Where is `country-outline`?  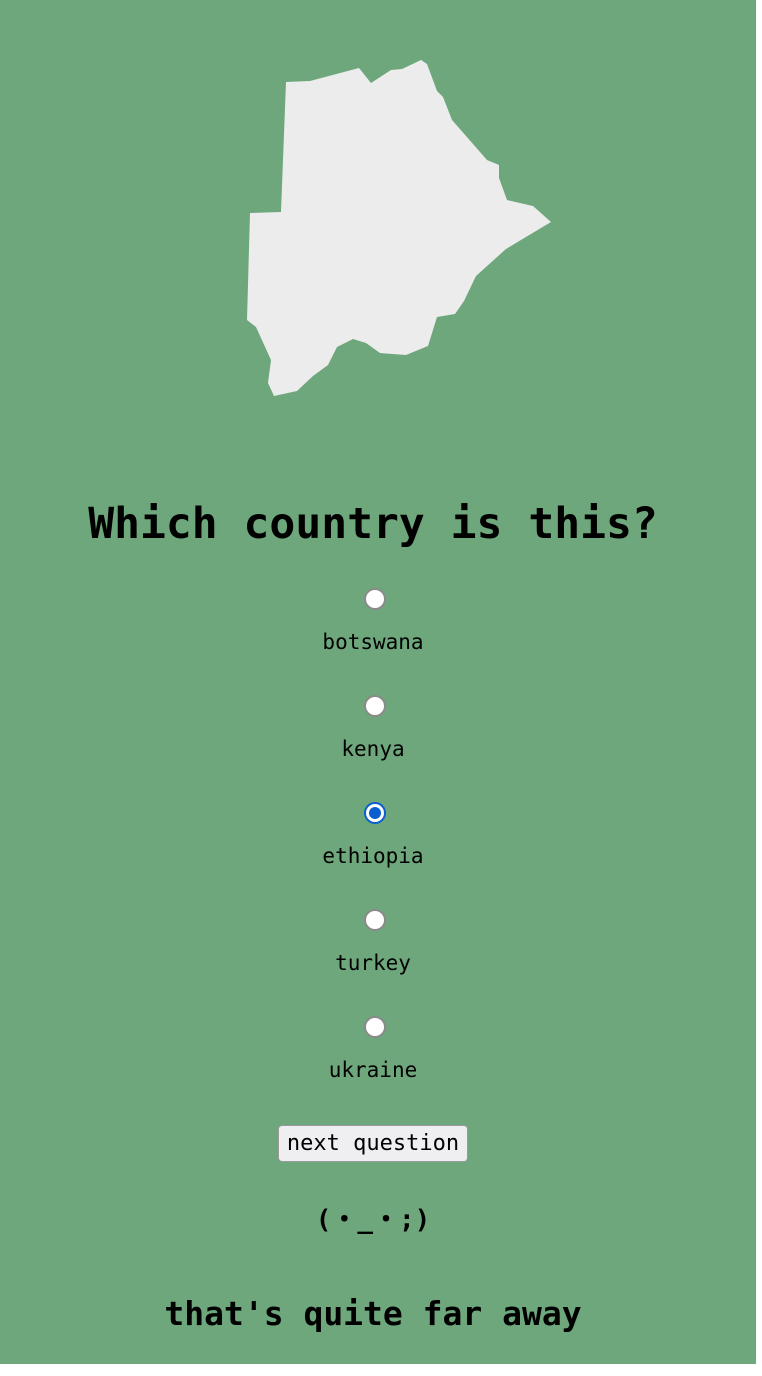
country-outline is located at coordinates (399, 228).